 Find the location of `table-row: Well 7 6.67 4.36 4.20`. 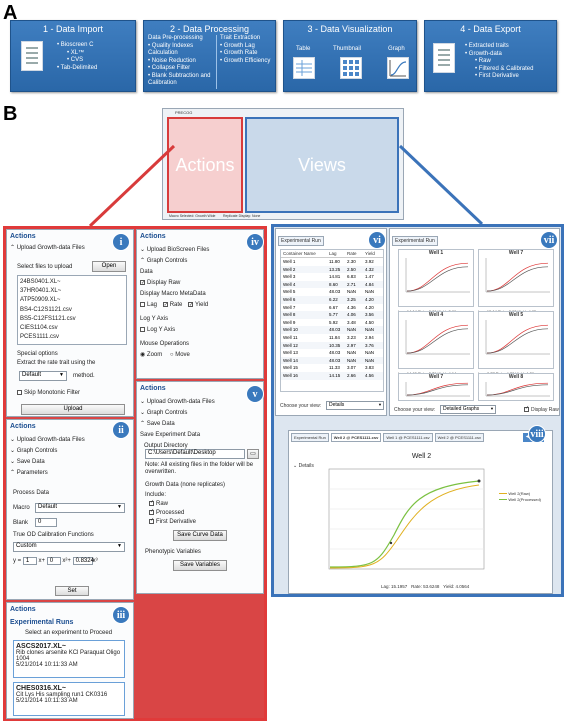

table-row: Well 7 6.67 4.36 4.20 is located at coordinates (332, 308).